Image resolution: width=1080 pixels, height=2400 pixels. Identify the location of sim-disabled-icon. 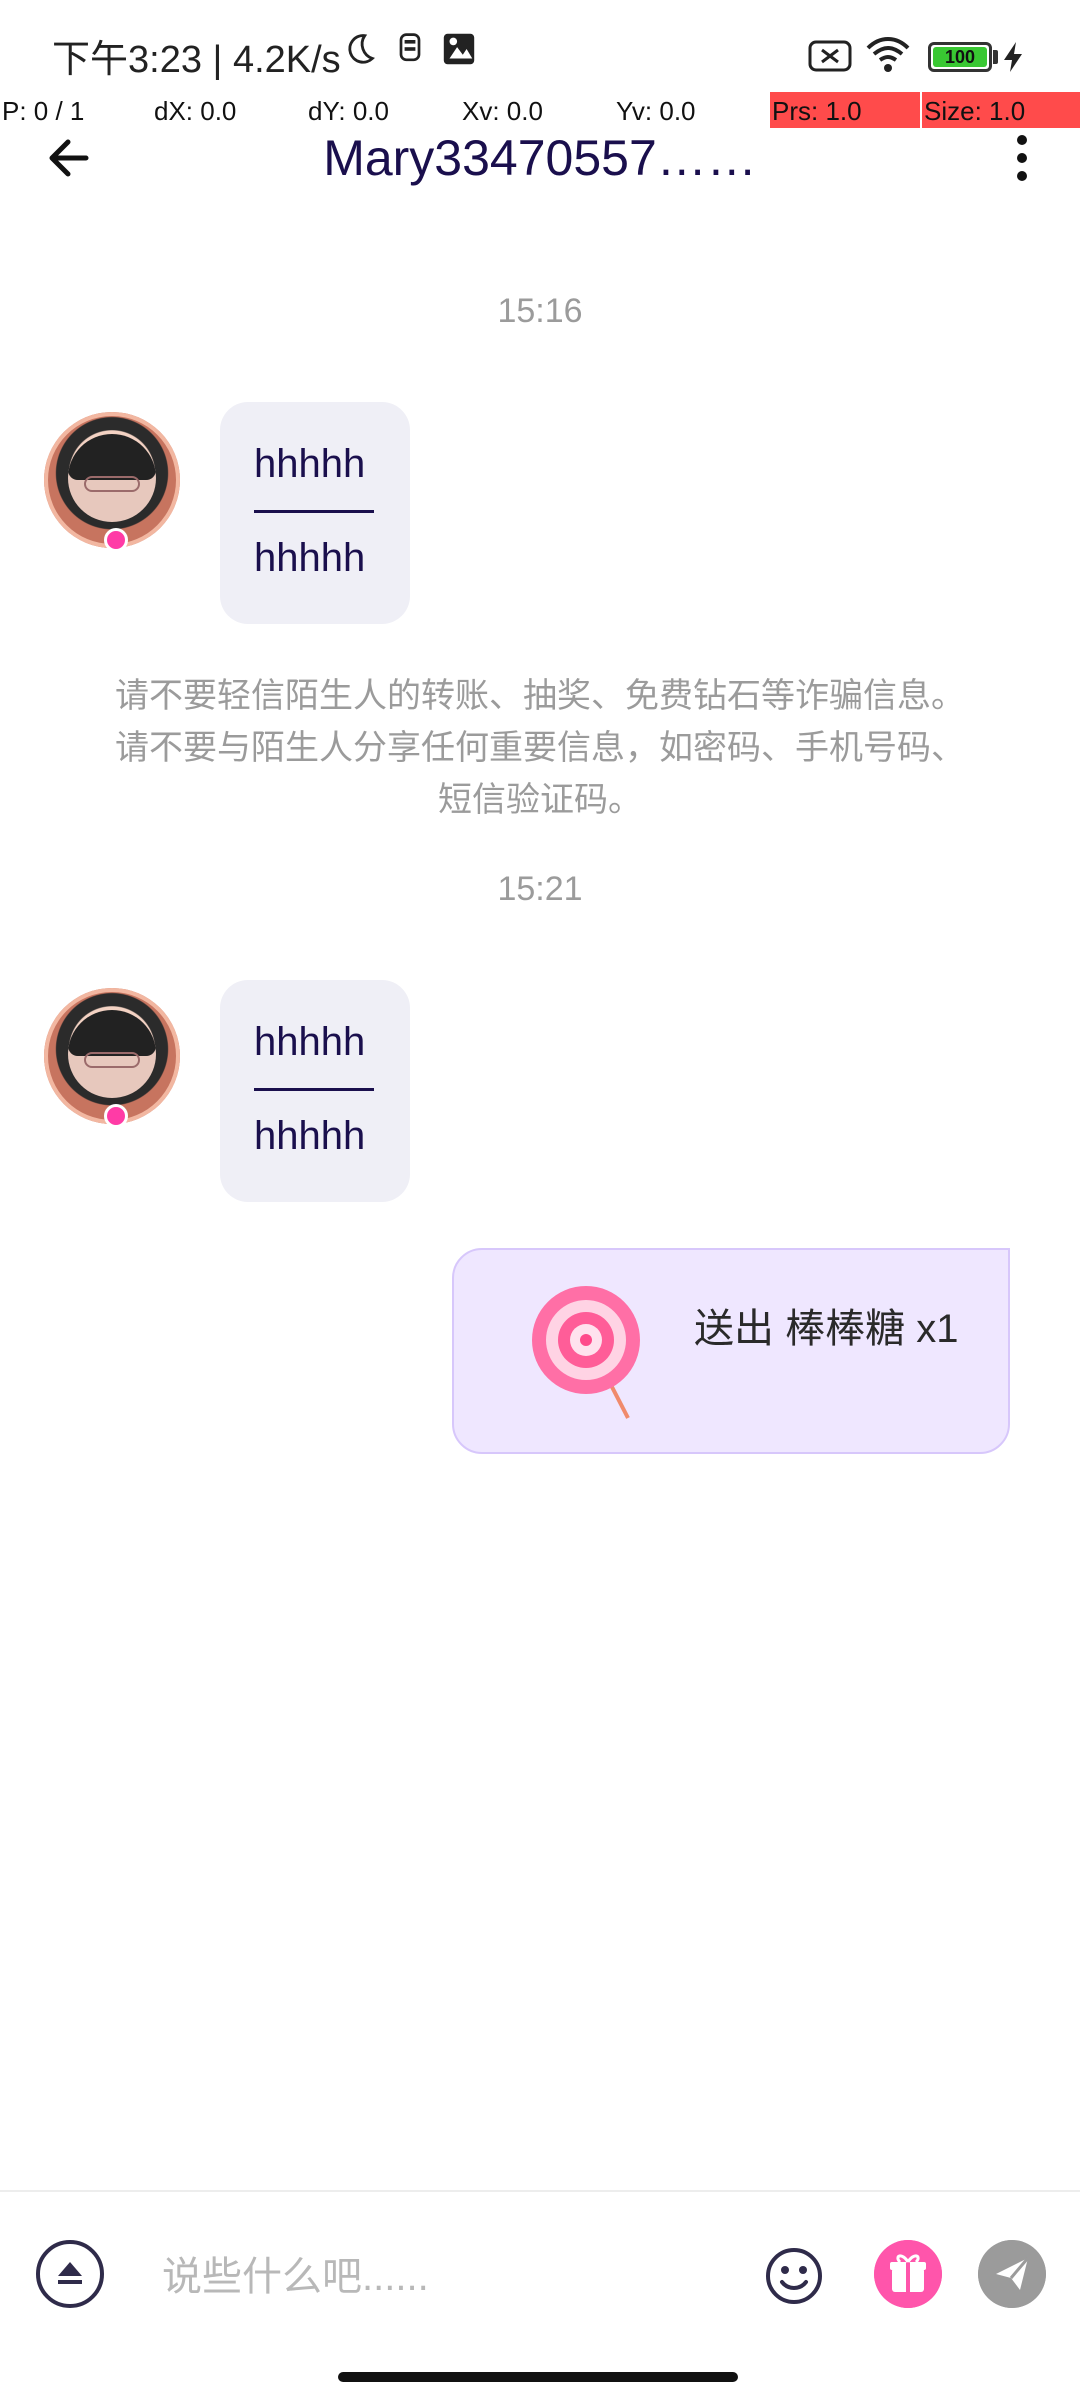
(830, 56).